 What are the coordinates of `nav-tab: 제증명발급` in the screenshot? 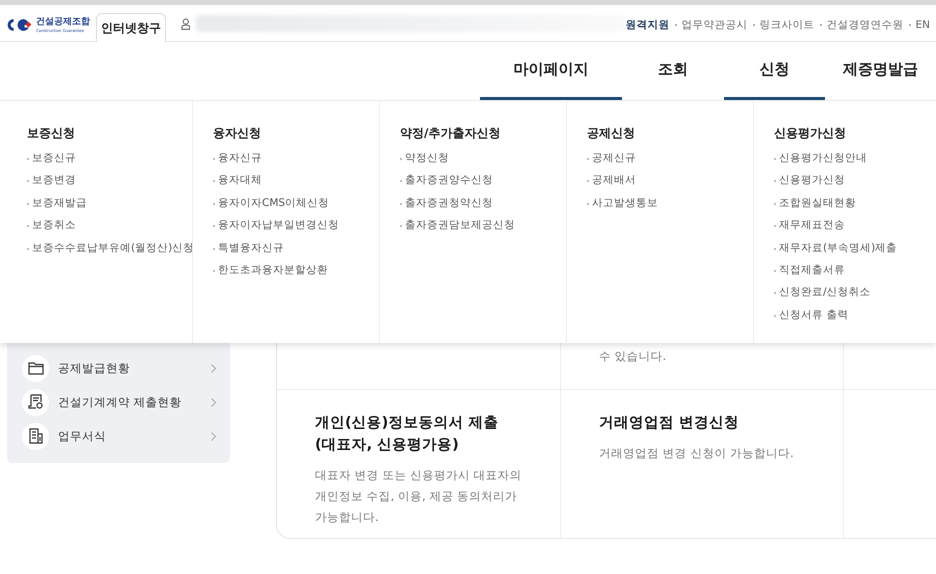 It's located at (880, 71).